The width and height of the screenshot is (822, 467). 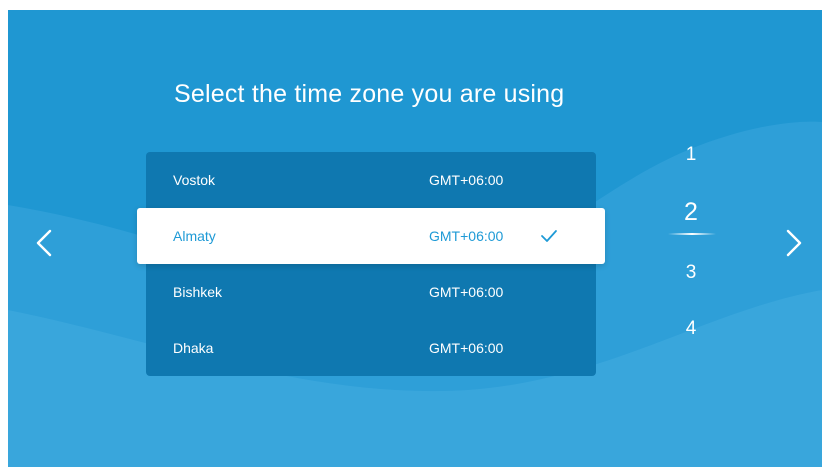 I want to click on page-title: Select the time zone you are using, so click(x=369, y=94).